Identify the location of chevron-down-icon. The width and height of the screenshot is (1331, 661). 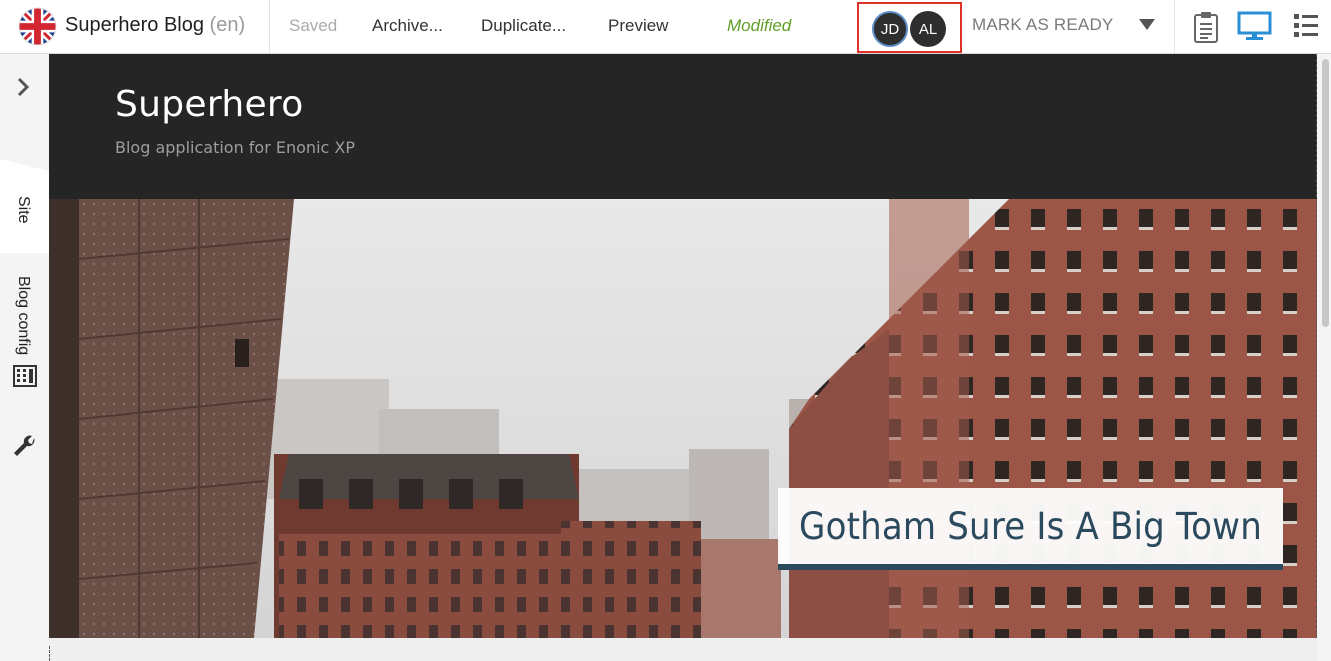
(1147, 24).